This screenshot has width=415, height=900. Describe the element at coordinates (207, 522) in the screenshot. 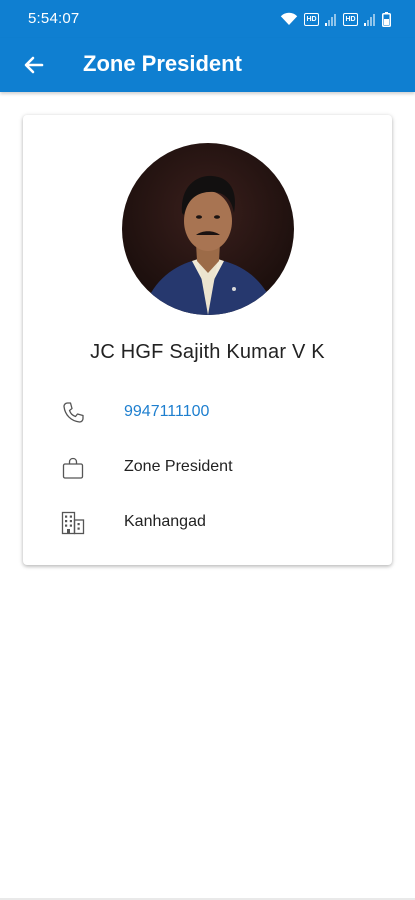

I see `location-row: Kanhangad` at that location.